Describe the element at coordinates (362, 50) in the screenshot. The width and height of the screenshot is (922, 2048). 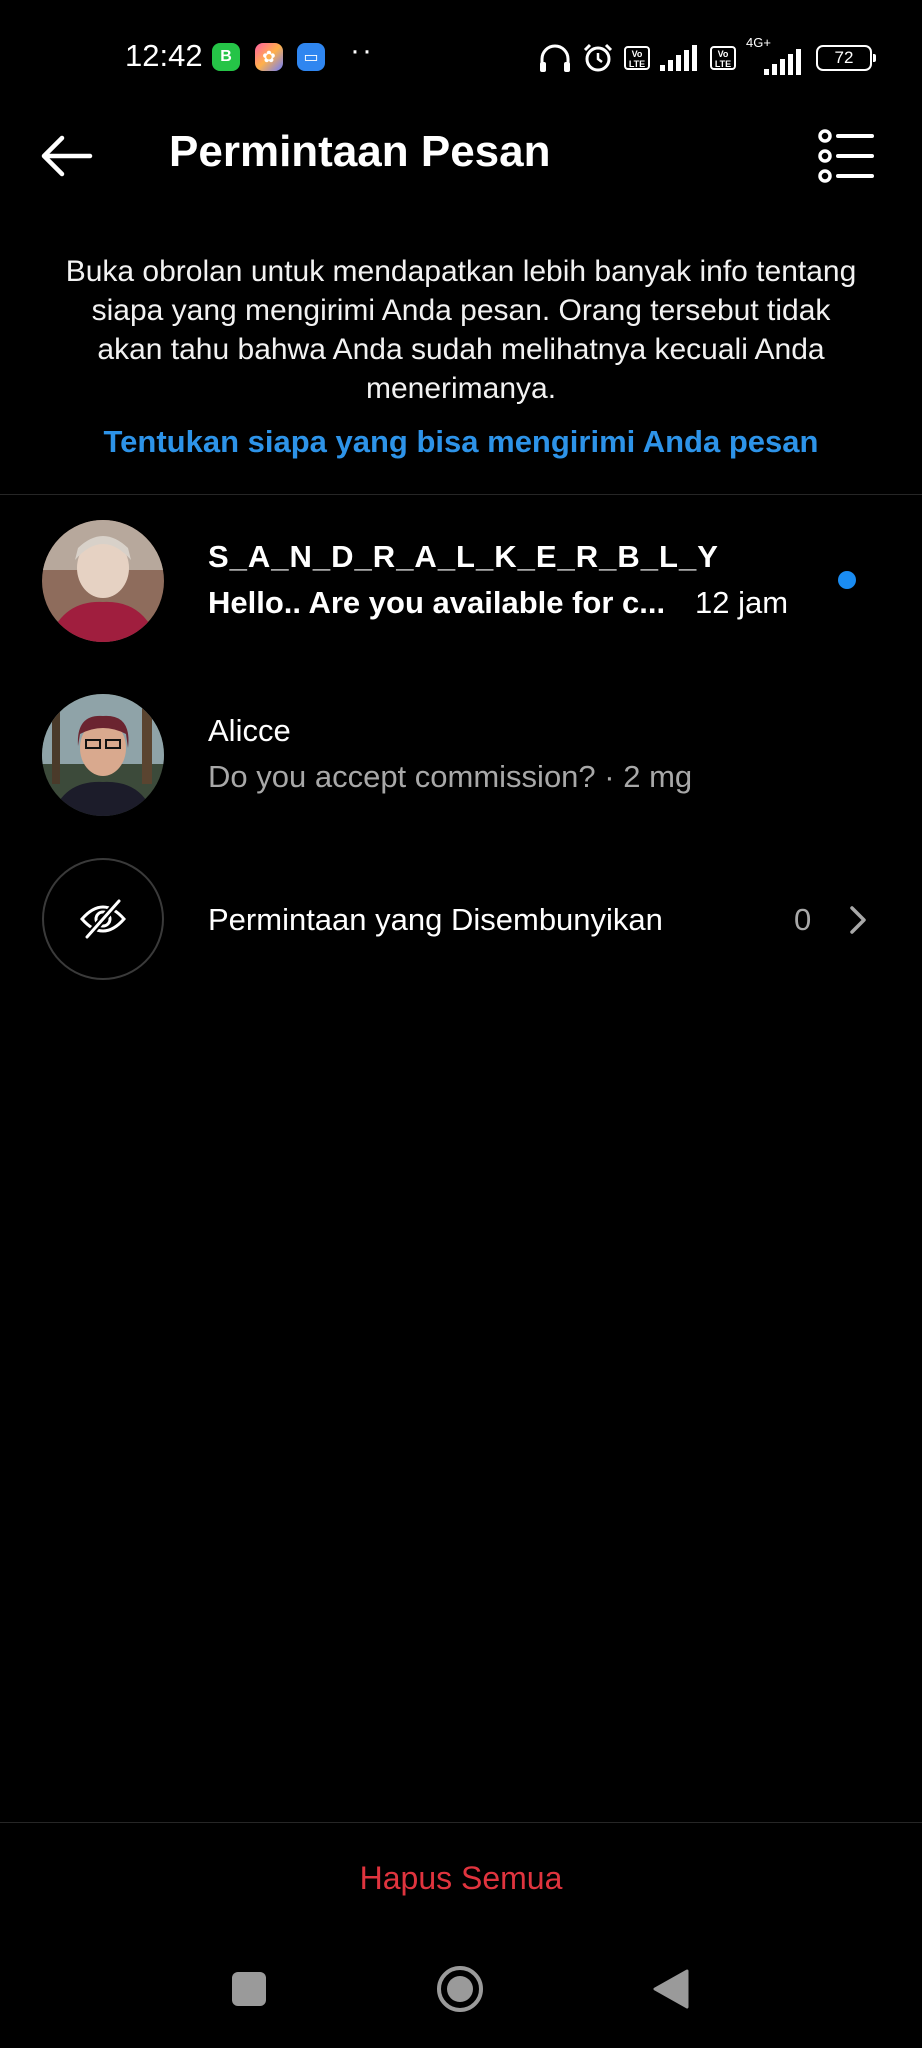
I see `more-notifications-icon: ··` at that location.